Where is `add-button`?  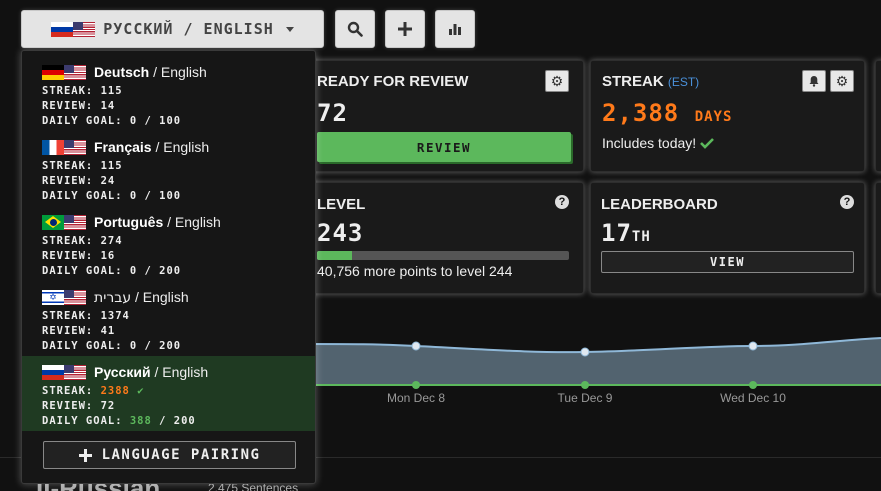
add-button is located at coordinates (405, 29).